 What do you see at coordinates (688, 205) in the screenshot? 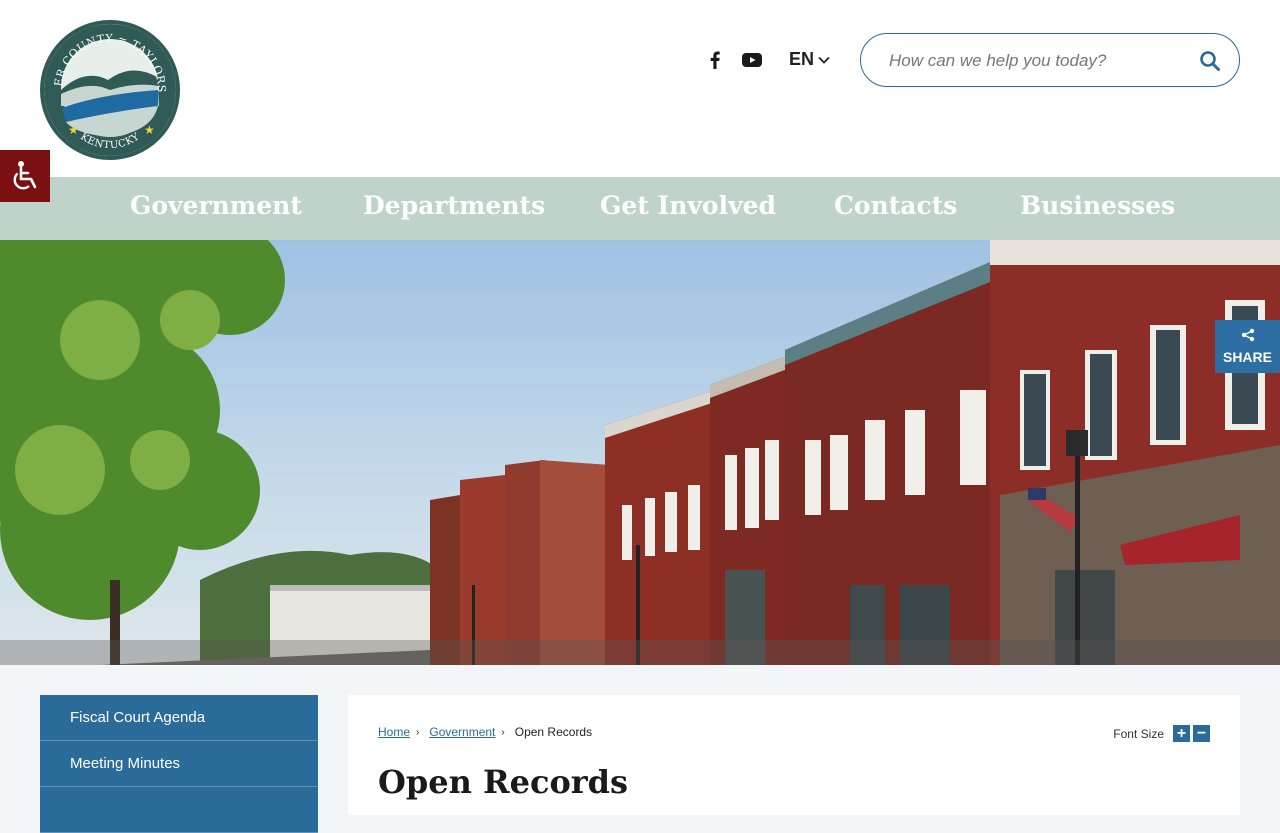
I see `nav-item-get-involved: Get Involved` at bounding box center [688, 205].